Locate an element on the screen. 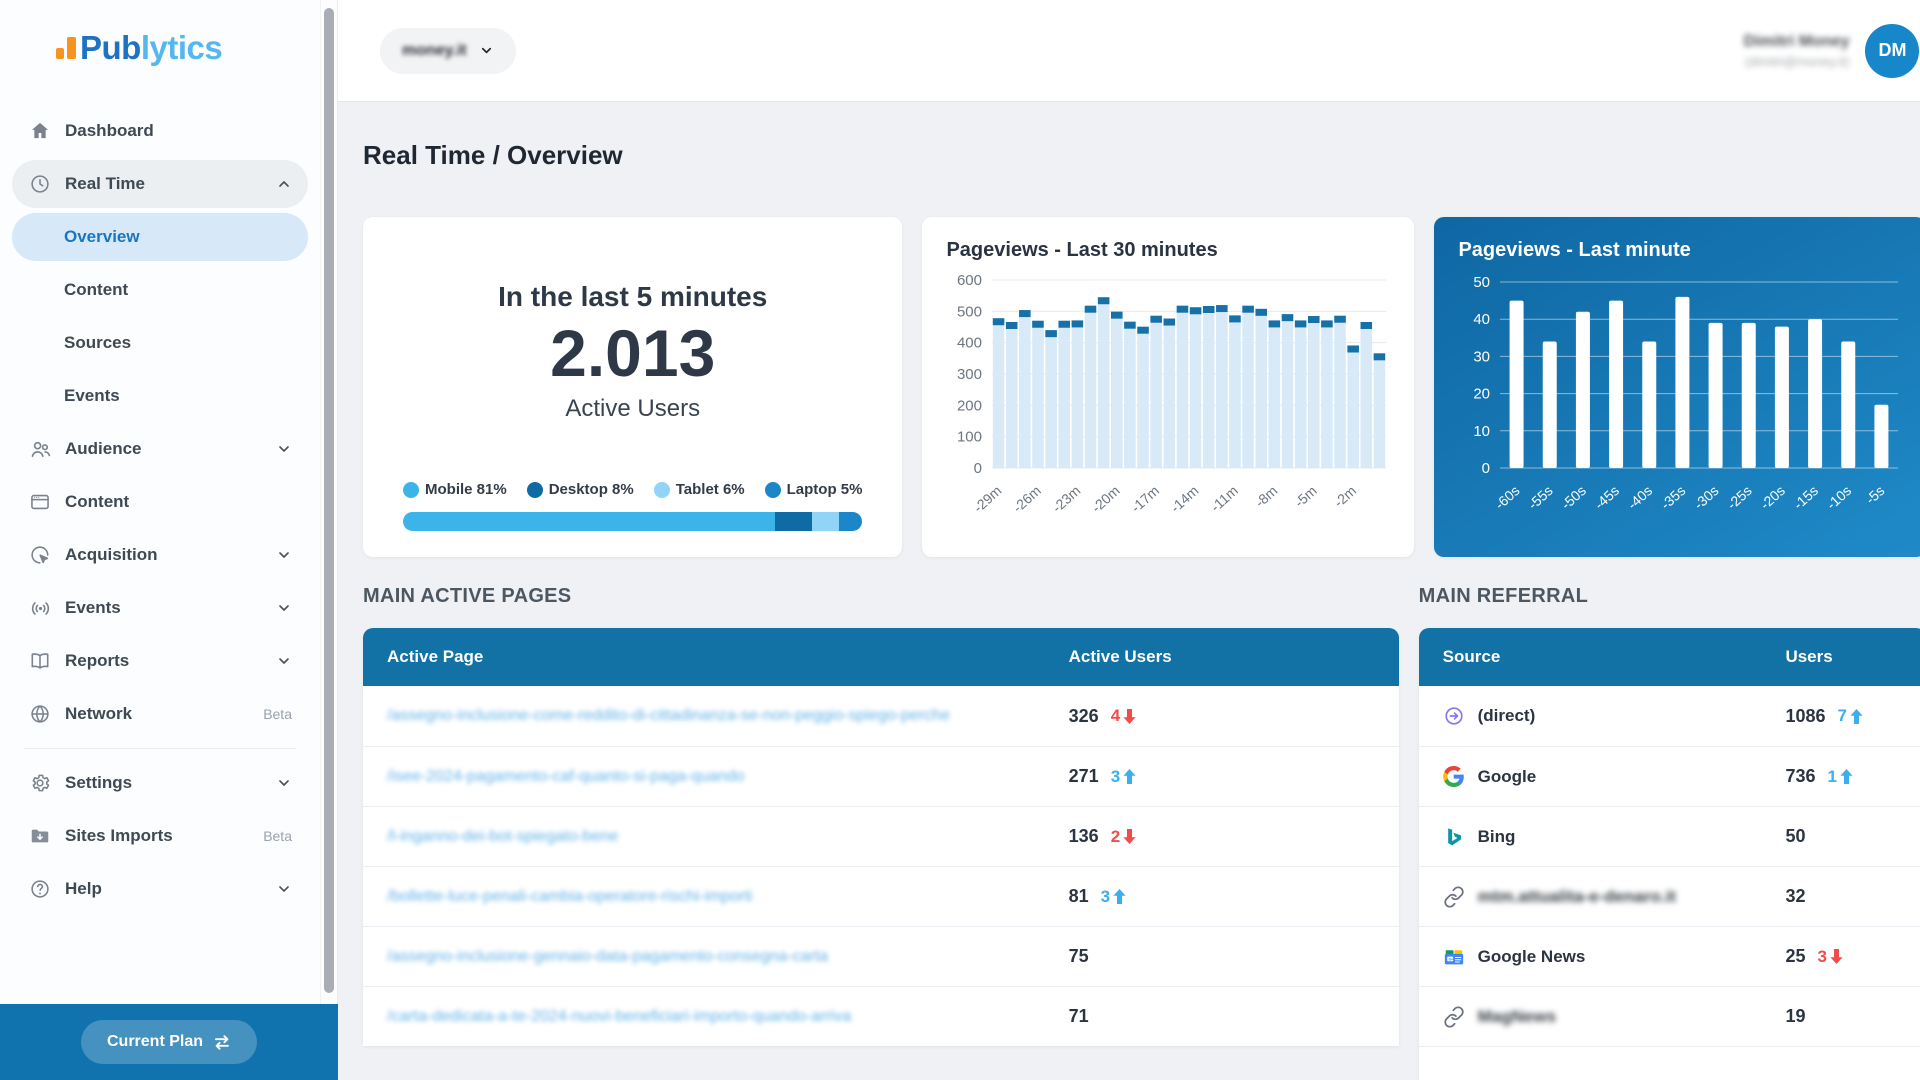 This screenshot has width=1920, height=1080. legend-label: Tablet 6% is located at coordinates (710, 489).